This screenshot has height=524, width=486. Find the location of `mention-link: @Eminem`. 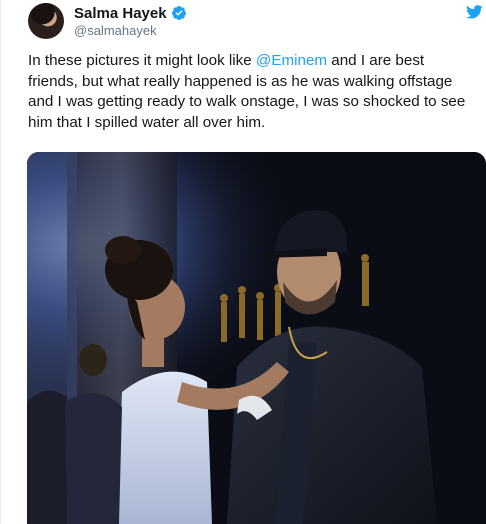

mention-link: @Eminem is located at coordinates (291, 60).